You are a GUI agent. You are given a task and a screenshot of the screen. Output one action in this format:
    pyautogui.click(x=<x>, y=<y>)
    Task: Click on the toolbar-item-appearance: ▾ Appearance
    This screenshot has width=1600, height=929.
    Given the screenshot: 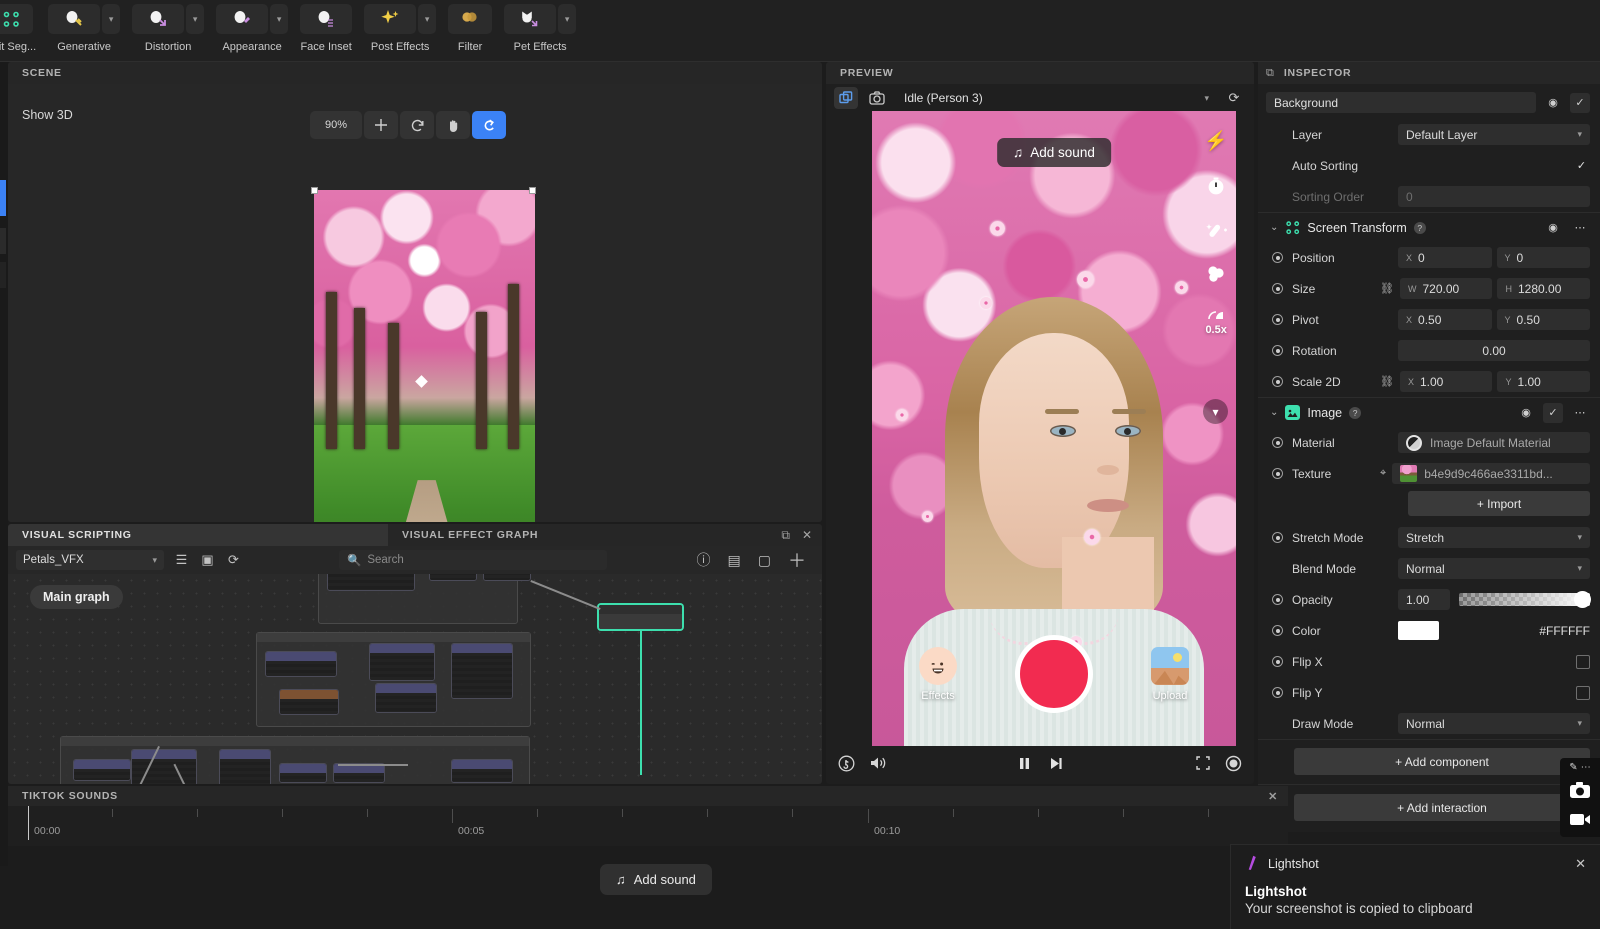 What is the action you would take?
    pyautogui.click(x=252, y=30)
    